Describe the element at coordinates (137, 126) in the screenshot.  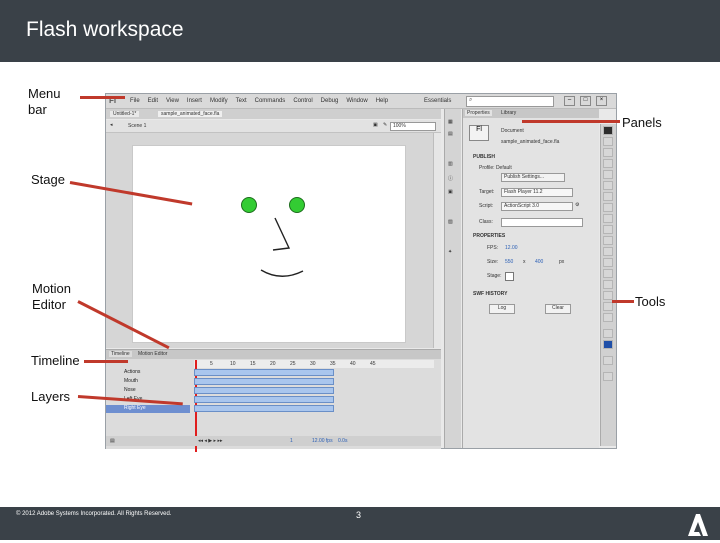
I see `scene-label: Scene 1` at that location.